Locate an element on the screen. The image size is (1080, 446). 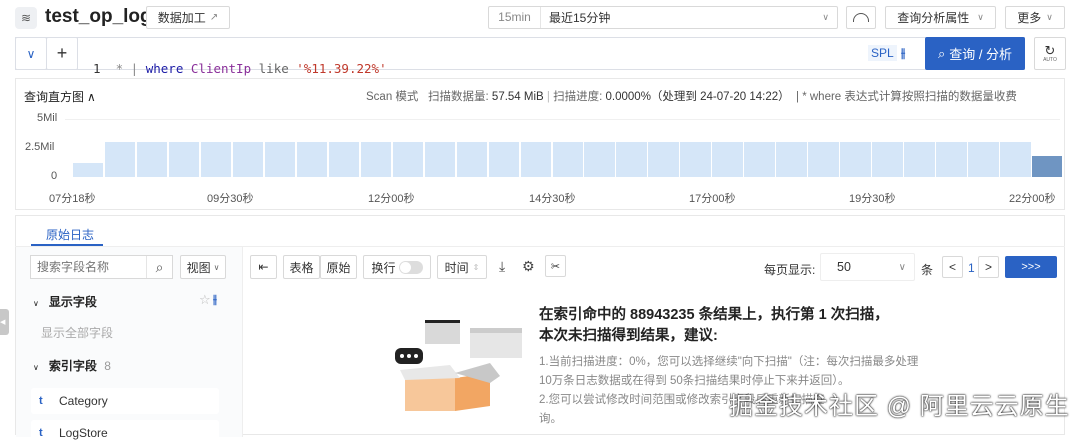
query-properties-label: 查询分析属性 is located at coordinates (933, 18).